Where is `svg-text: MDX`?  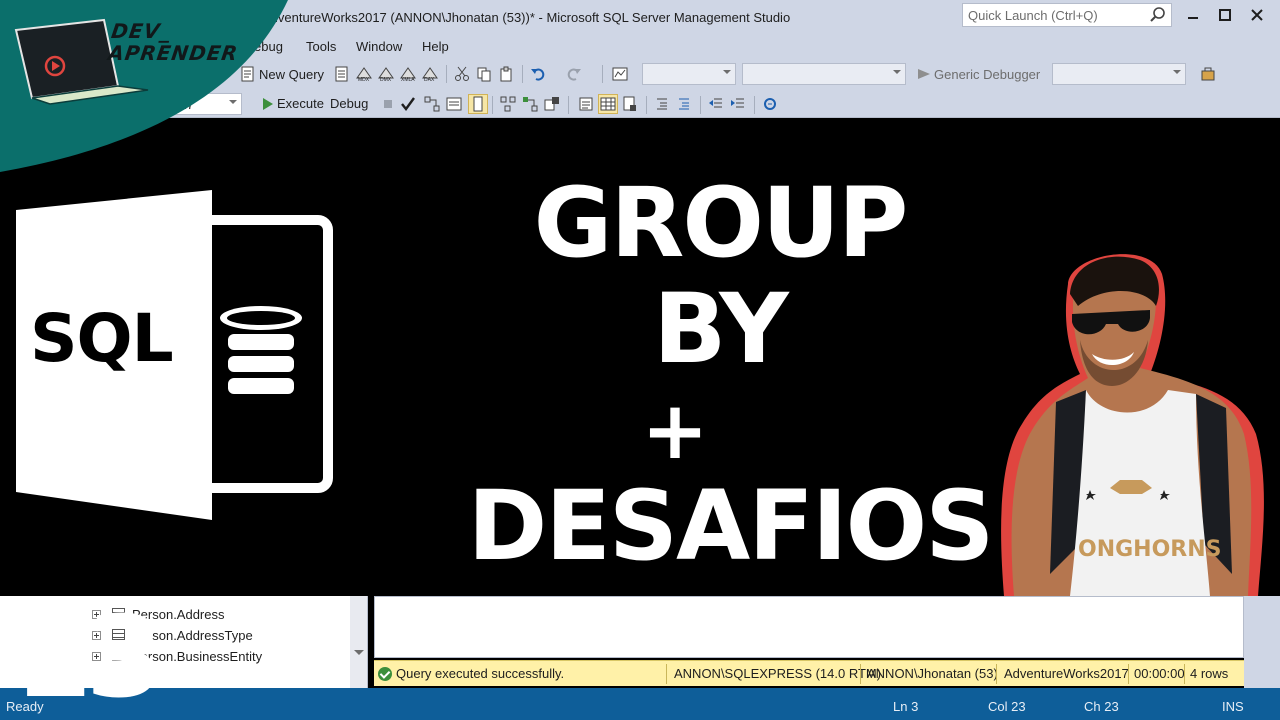
svg-text: MDX is located at coordinates (364, 79).